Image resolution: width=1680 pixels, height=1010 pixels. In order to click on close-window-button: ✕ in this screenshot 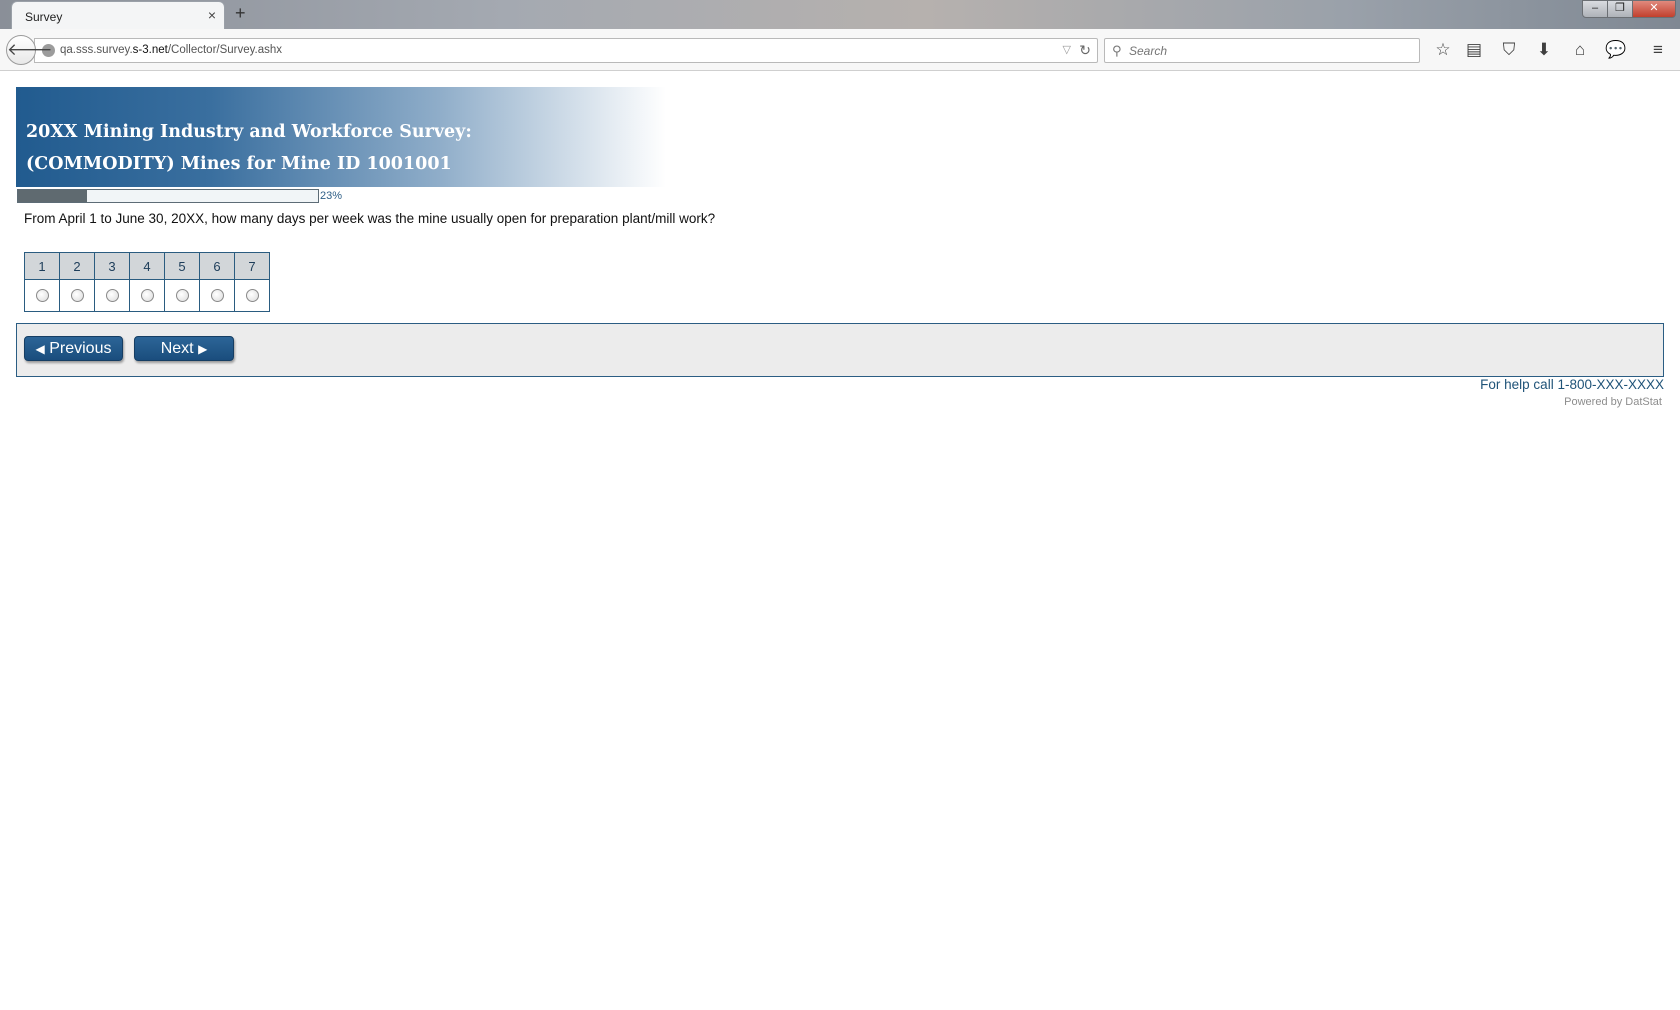, I will do `click(1654, 9)`.